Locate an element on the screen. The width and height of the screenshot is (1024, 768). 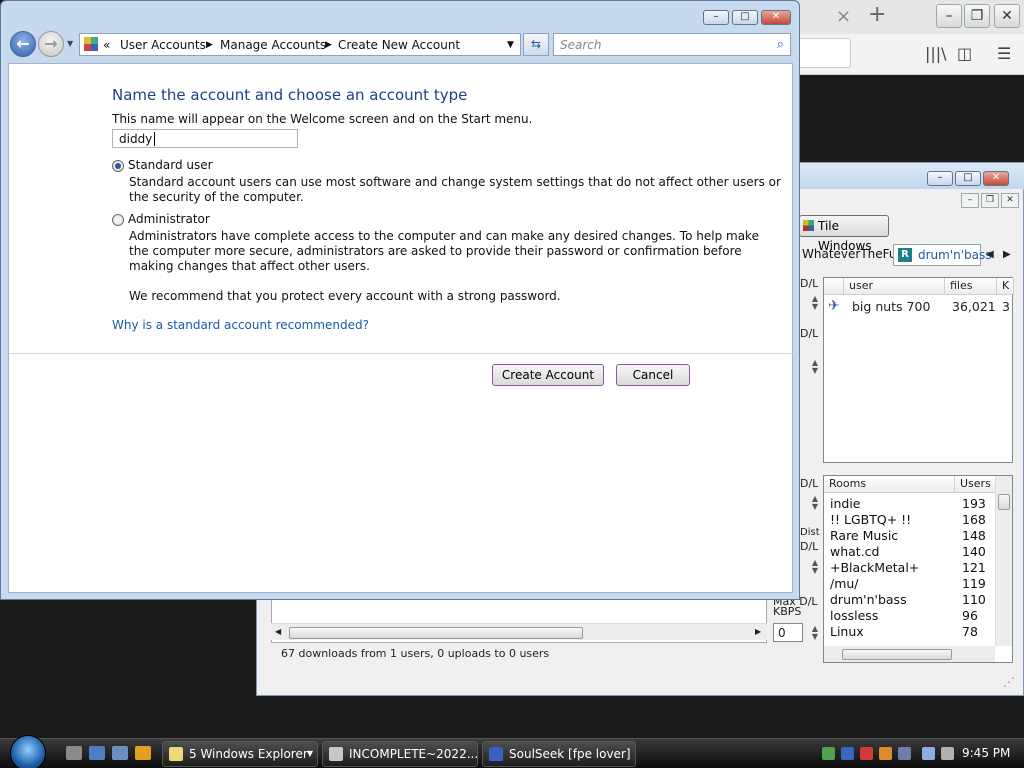
sidebar-icon: ◫ is located at coordinates (964, 53).